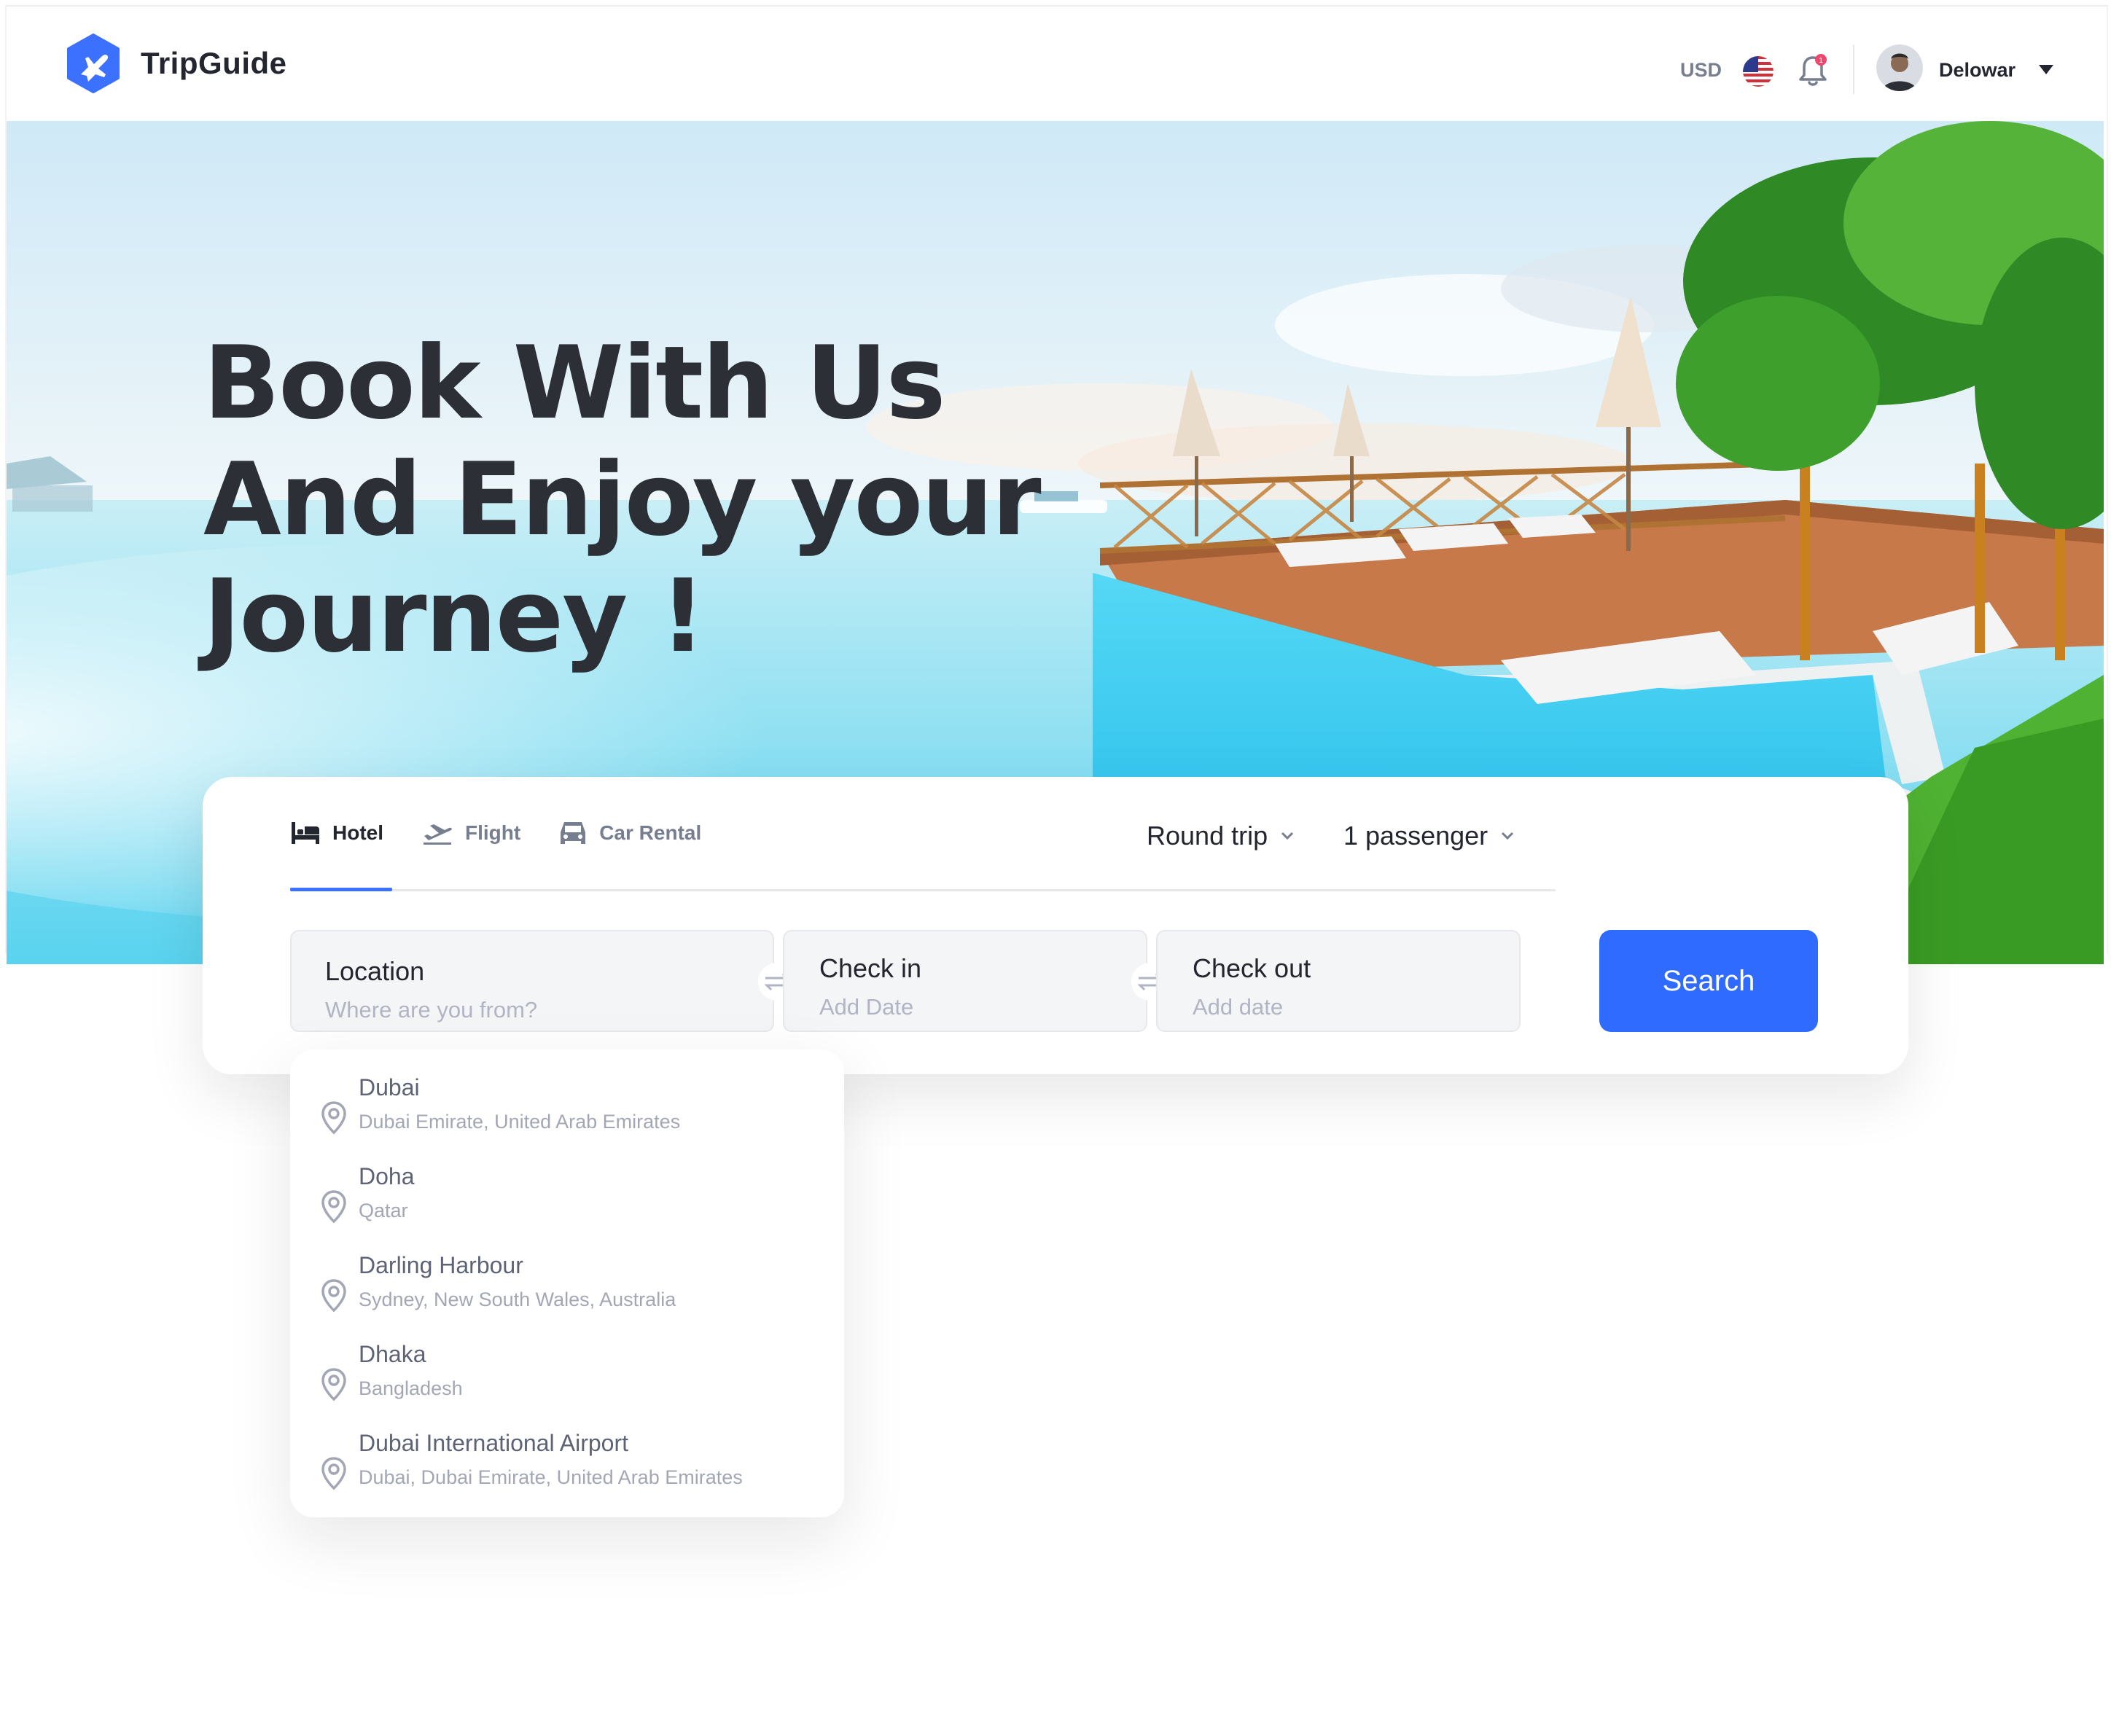 This screenshot has width=2111, height=1736. I want to click on suggestion-item: Doha Qatar, so click(570, 1199).